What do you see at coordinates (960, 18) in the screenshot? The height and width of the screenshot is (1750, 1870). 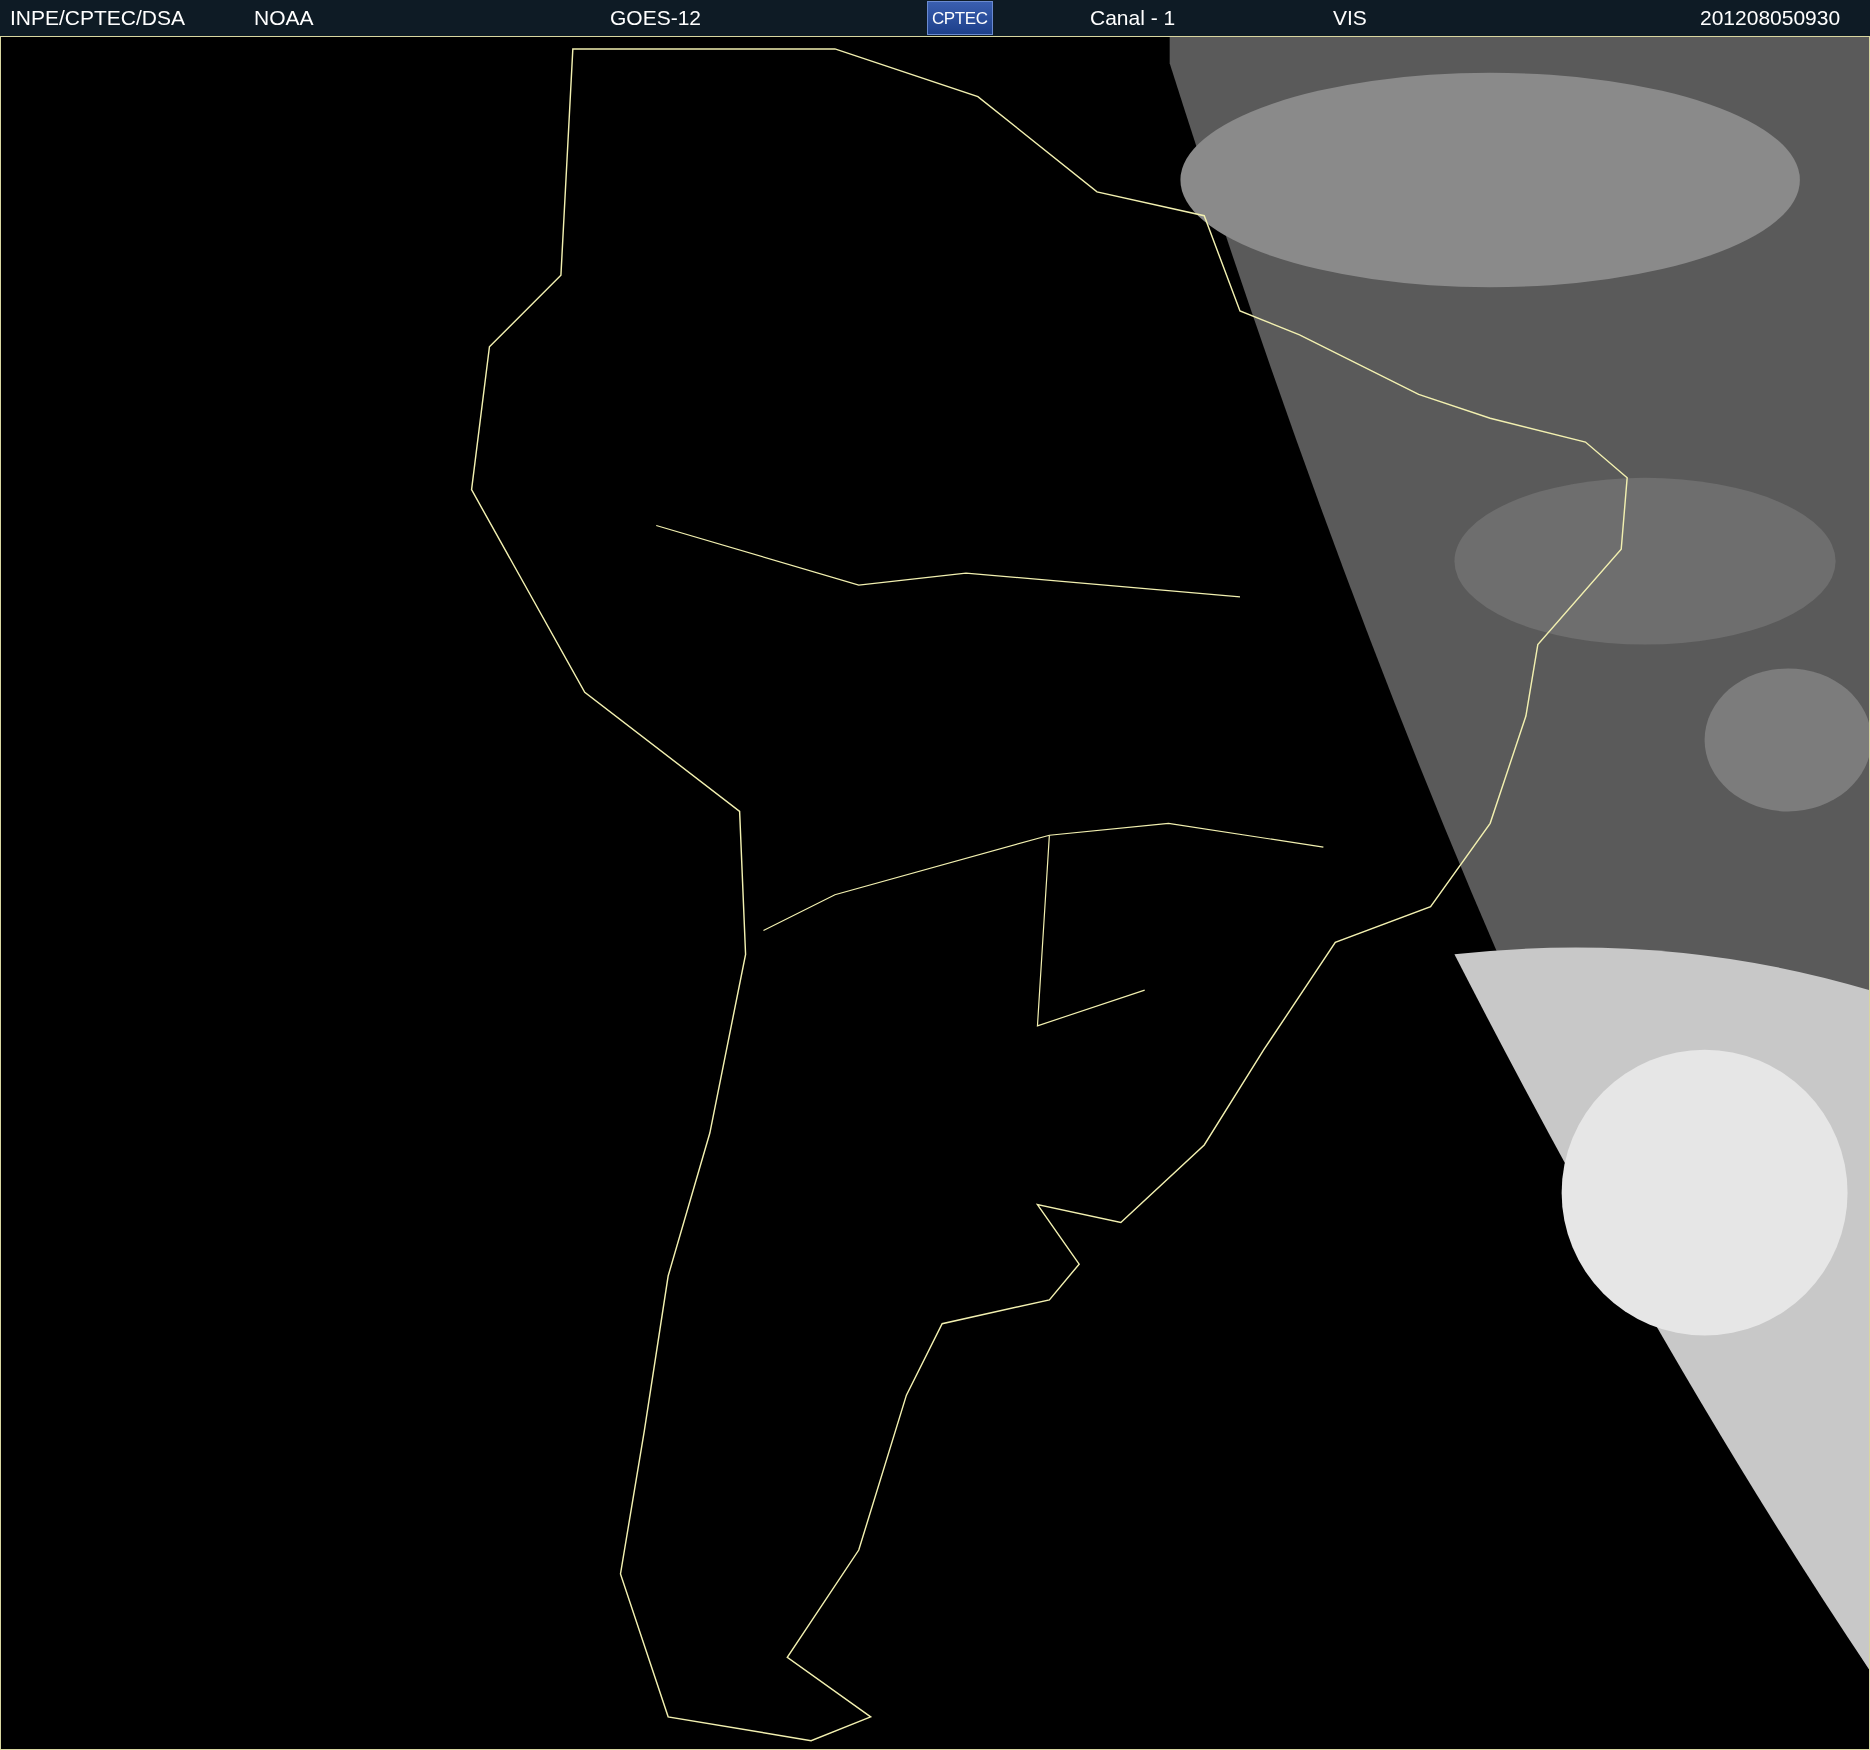 I see `cptec-logo: CPTEC` at bounding box center [960, 18].